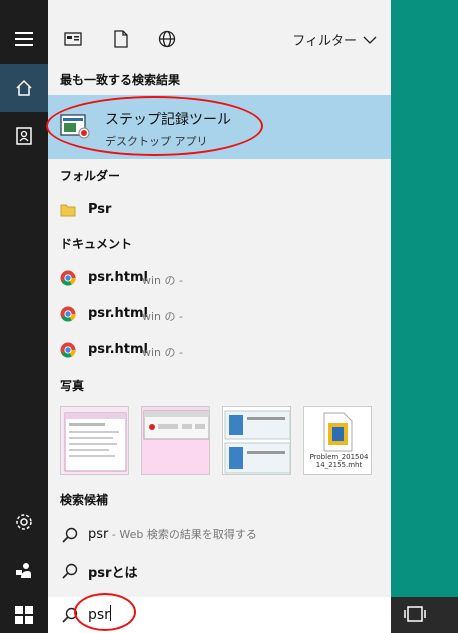 The image size is (458, 633). I want to click on folder-item: Psr, so click(219, 210).